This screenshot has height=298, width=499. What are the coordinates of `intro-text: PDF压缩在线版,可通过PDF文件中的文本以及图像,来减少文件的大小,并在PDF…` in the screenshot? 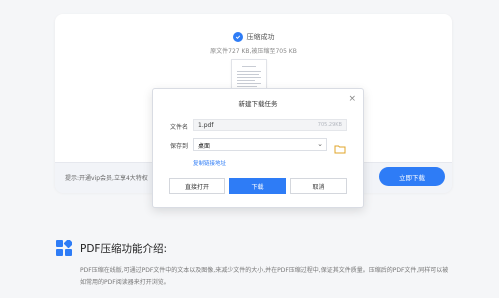 It's located at (264, 276).